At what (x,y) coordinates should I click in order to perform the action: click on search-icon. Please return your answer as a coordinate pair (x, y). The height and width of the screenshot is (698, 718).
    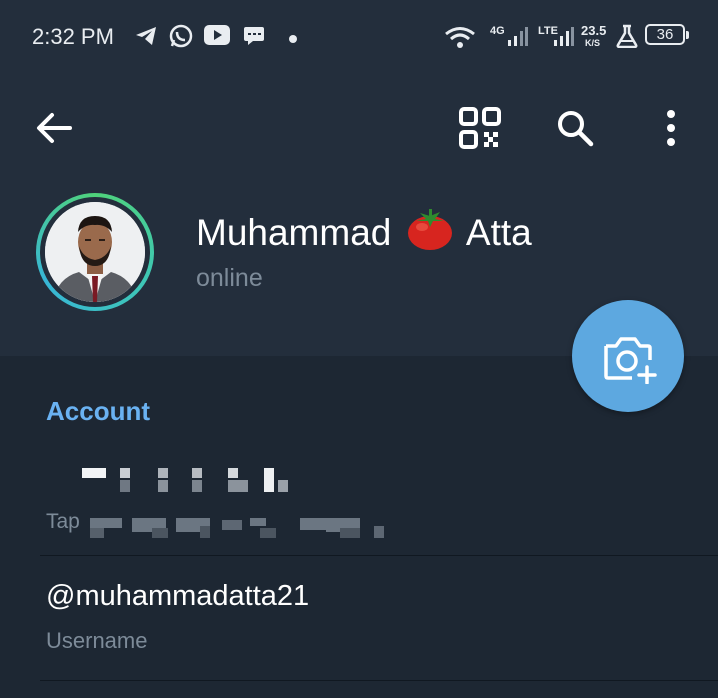
    Looking at the image, I should click on (575, 130).